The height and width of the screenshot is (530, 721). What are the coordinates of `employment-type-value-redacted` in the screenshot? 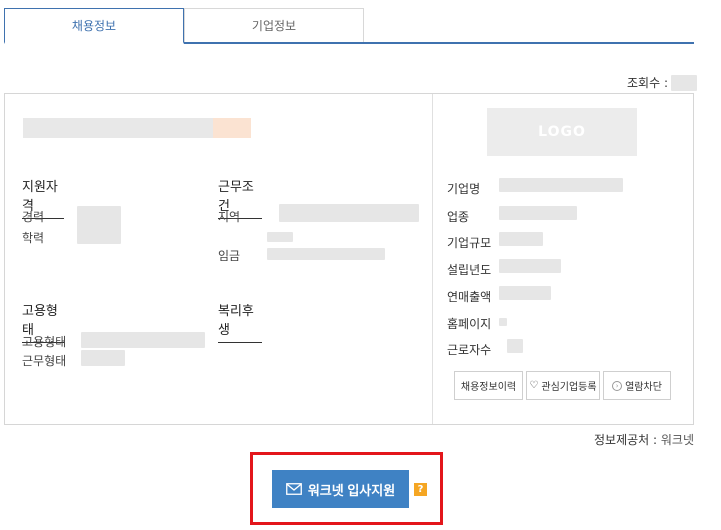 It's located at (143, 340).